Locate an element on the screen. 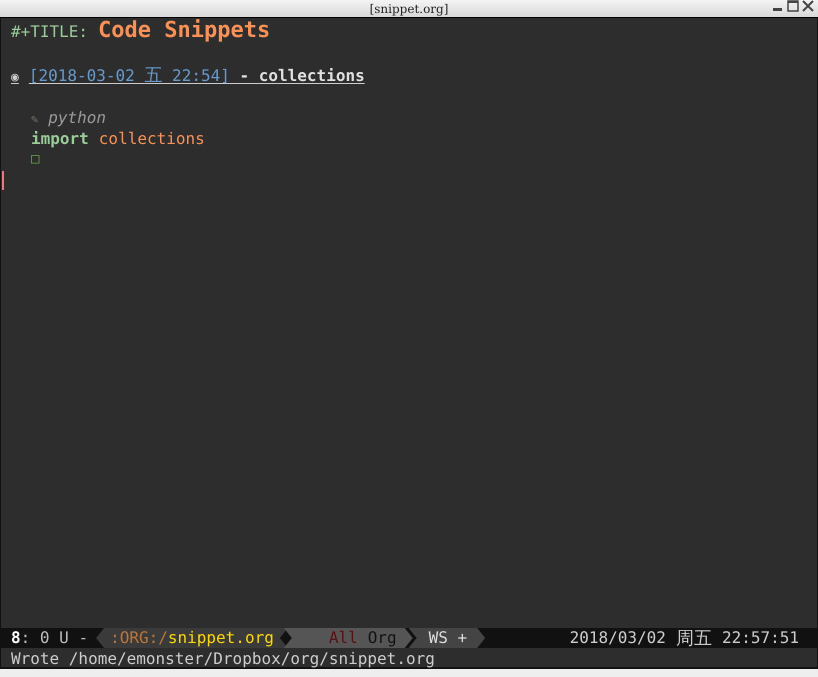  date: 2018/03/02 is located at coordinates (618, 638).